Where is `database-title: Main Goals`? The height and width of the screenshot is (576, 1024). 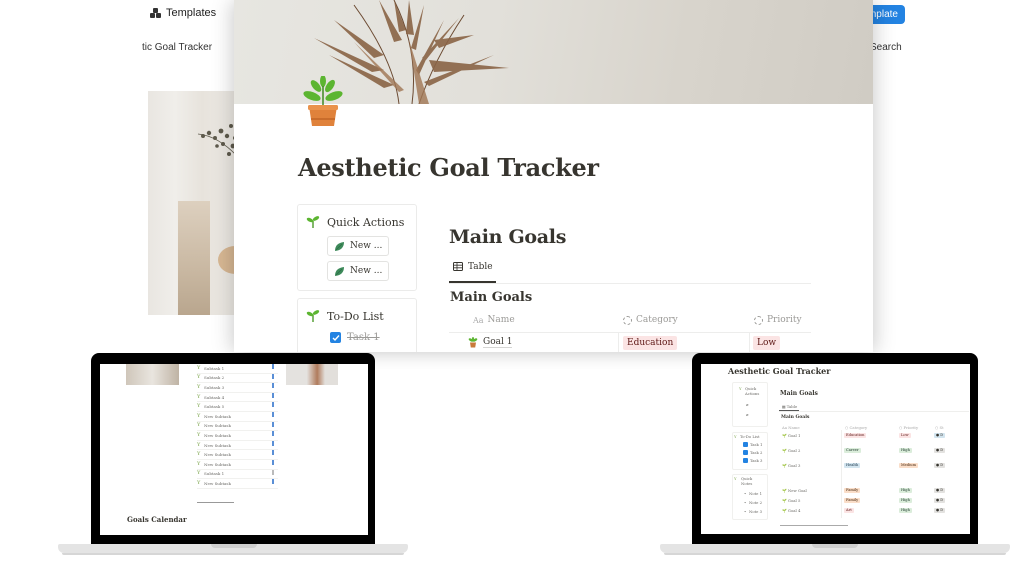 database-title: Main Goals is located at coordinates (491, 297).